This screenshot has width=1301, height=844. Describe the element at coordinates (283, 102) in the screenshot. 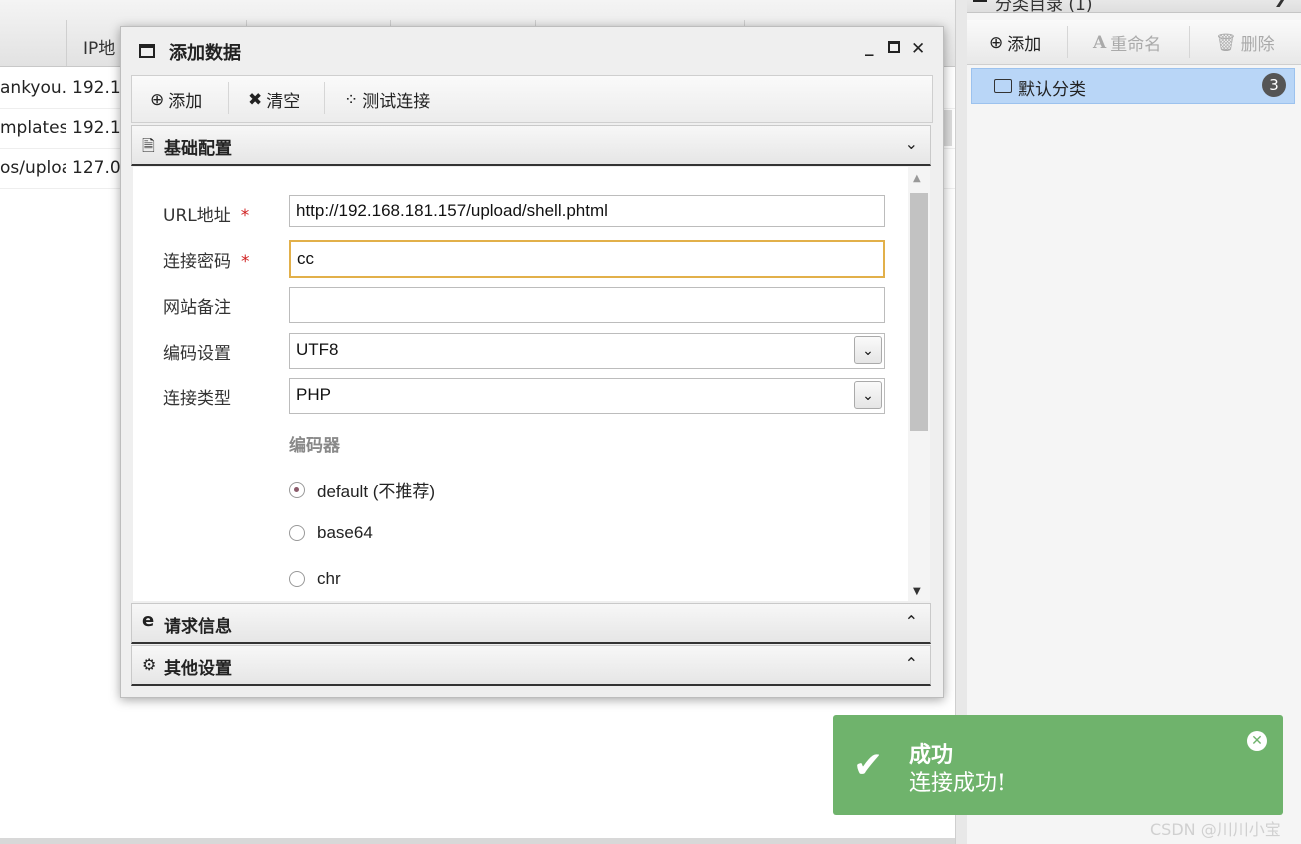

I see `clear-button-label: 清空` at that location.